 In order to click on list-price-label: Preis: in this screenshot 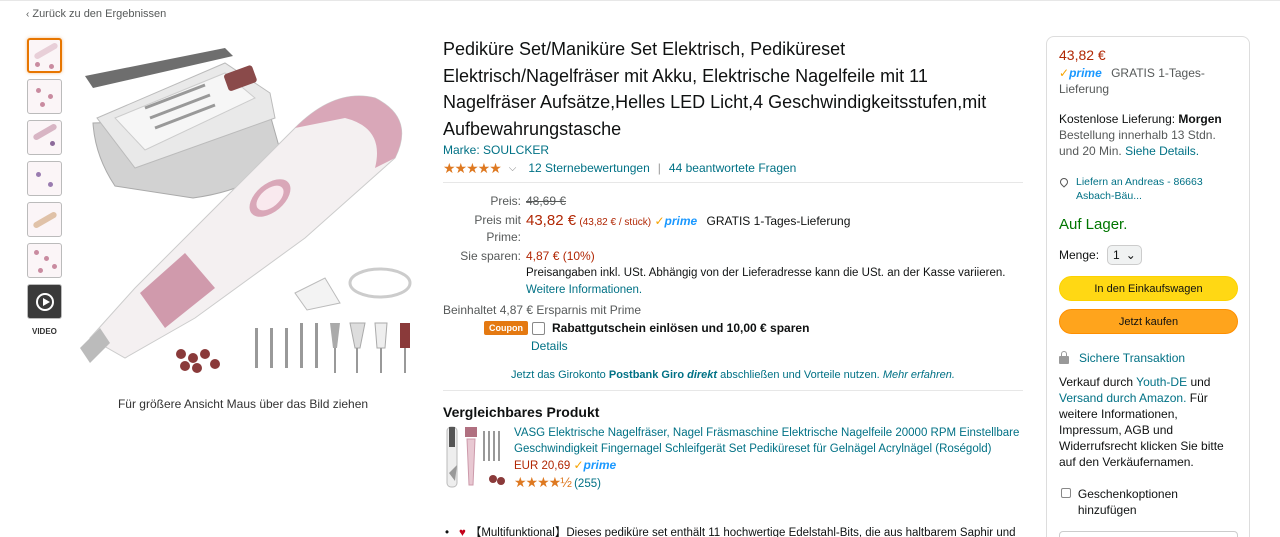, I will do `click(505, 201)`.